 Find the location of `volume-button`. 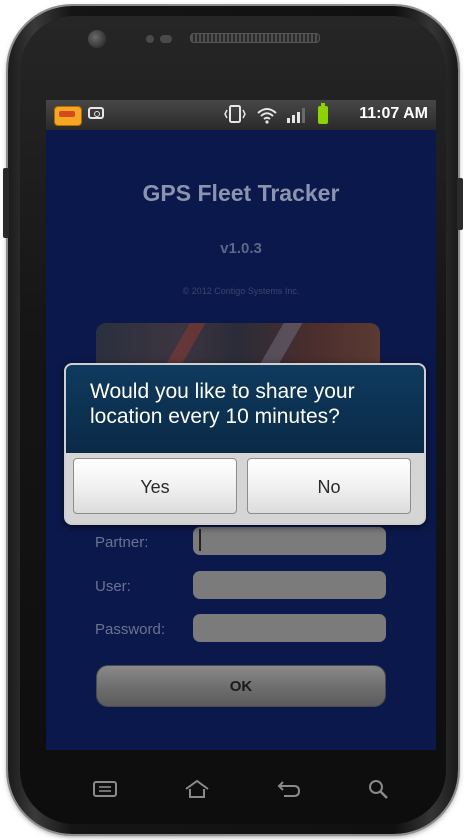

volume-button is located at coordinates (6, 203).